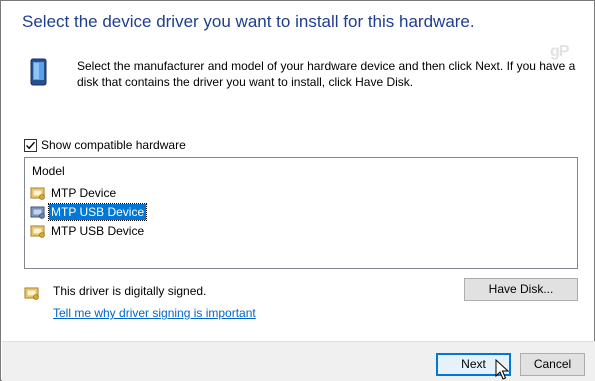 The width and height of the screenshot is (595, 381). What do you see at coordinates (559, 51) in the screenshot?
I see `watermark-logo: gP` at bounding box center [559, 51].